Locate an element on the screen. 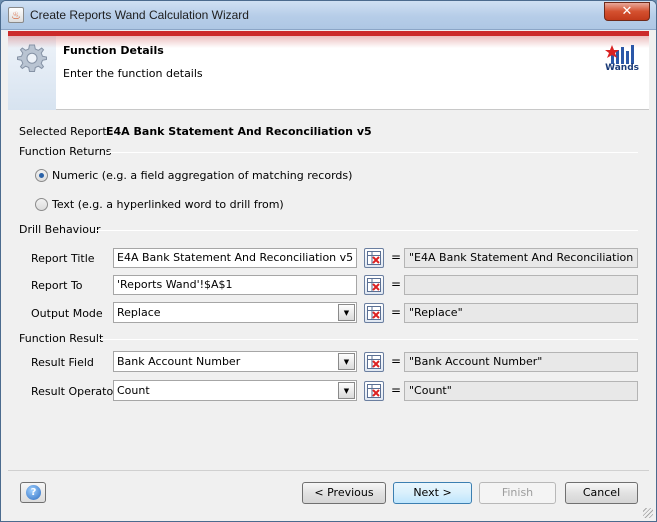  result-operator-formula-button is located at coordinates (374, 391).